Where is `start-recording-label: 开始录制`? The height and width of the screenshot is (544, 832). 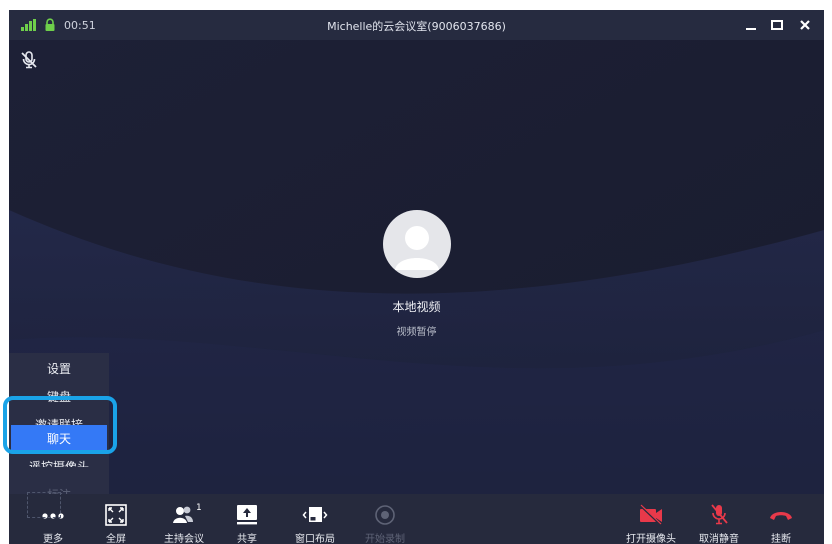
start-recording-label: 开始录制 is located at coordinates (385, 539).